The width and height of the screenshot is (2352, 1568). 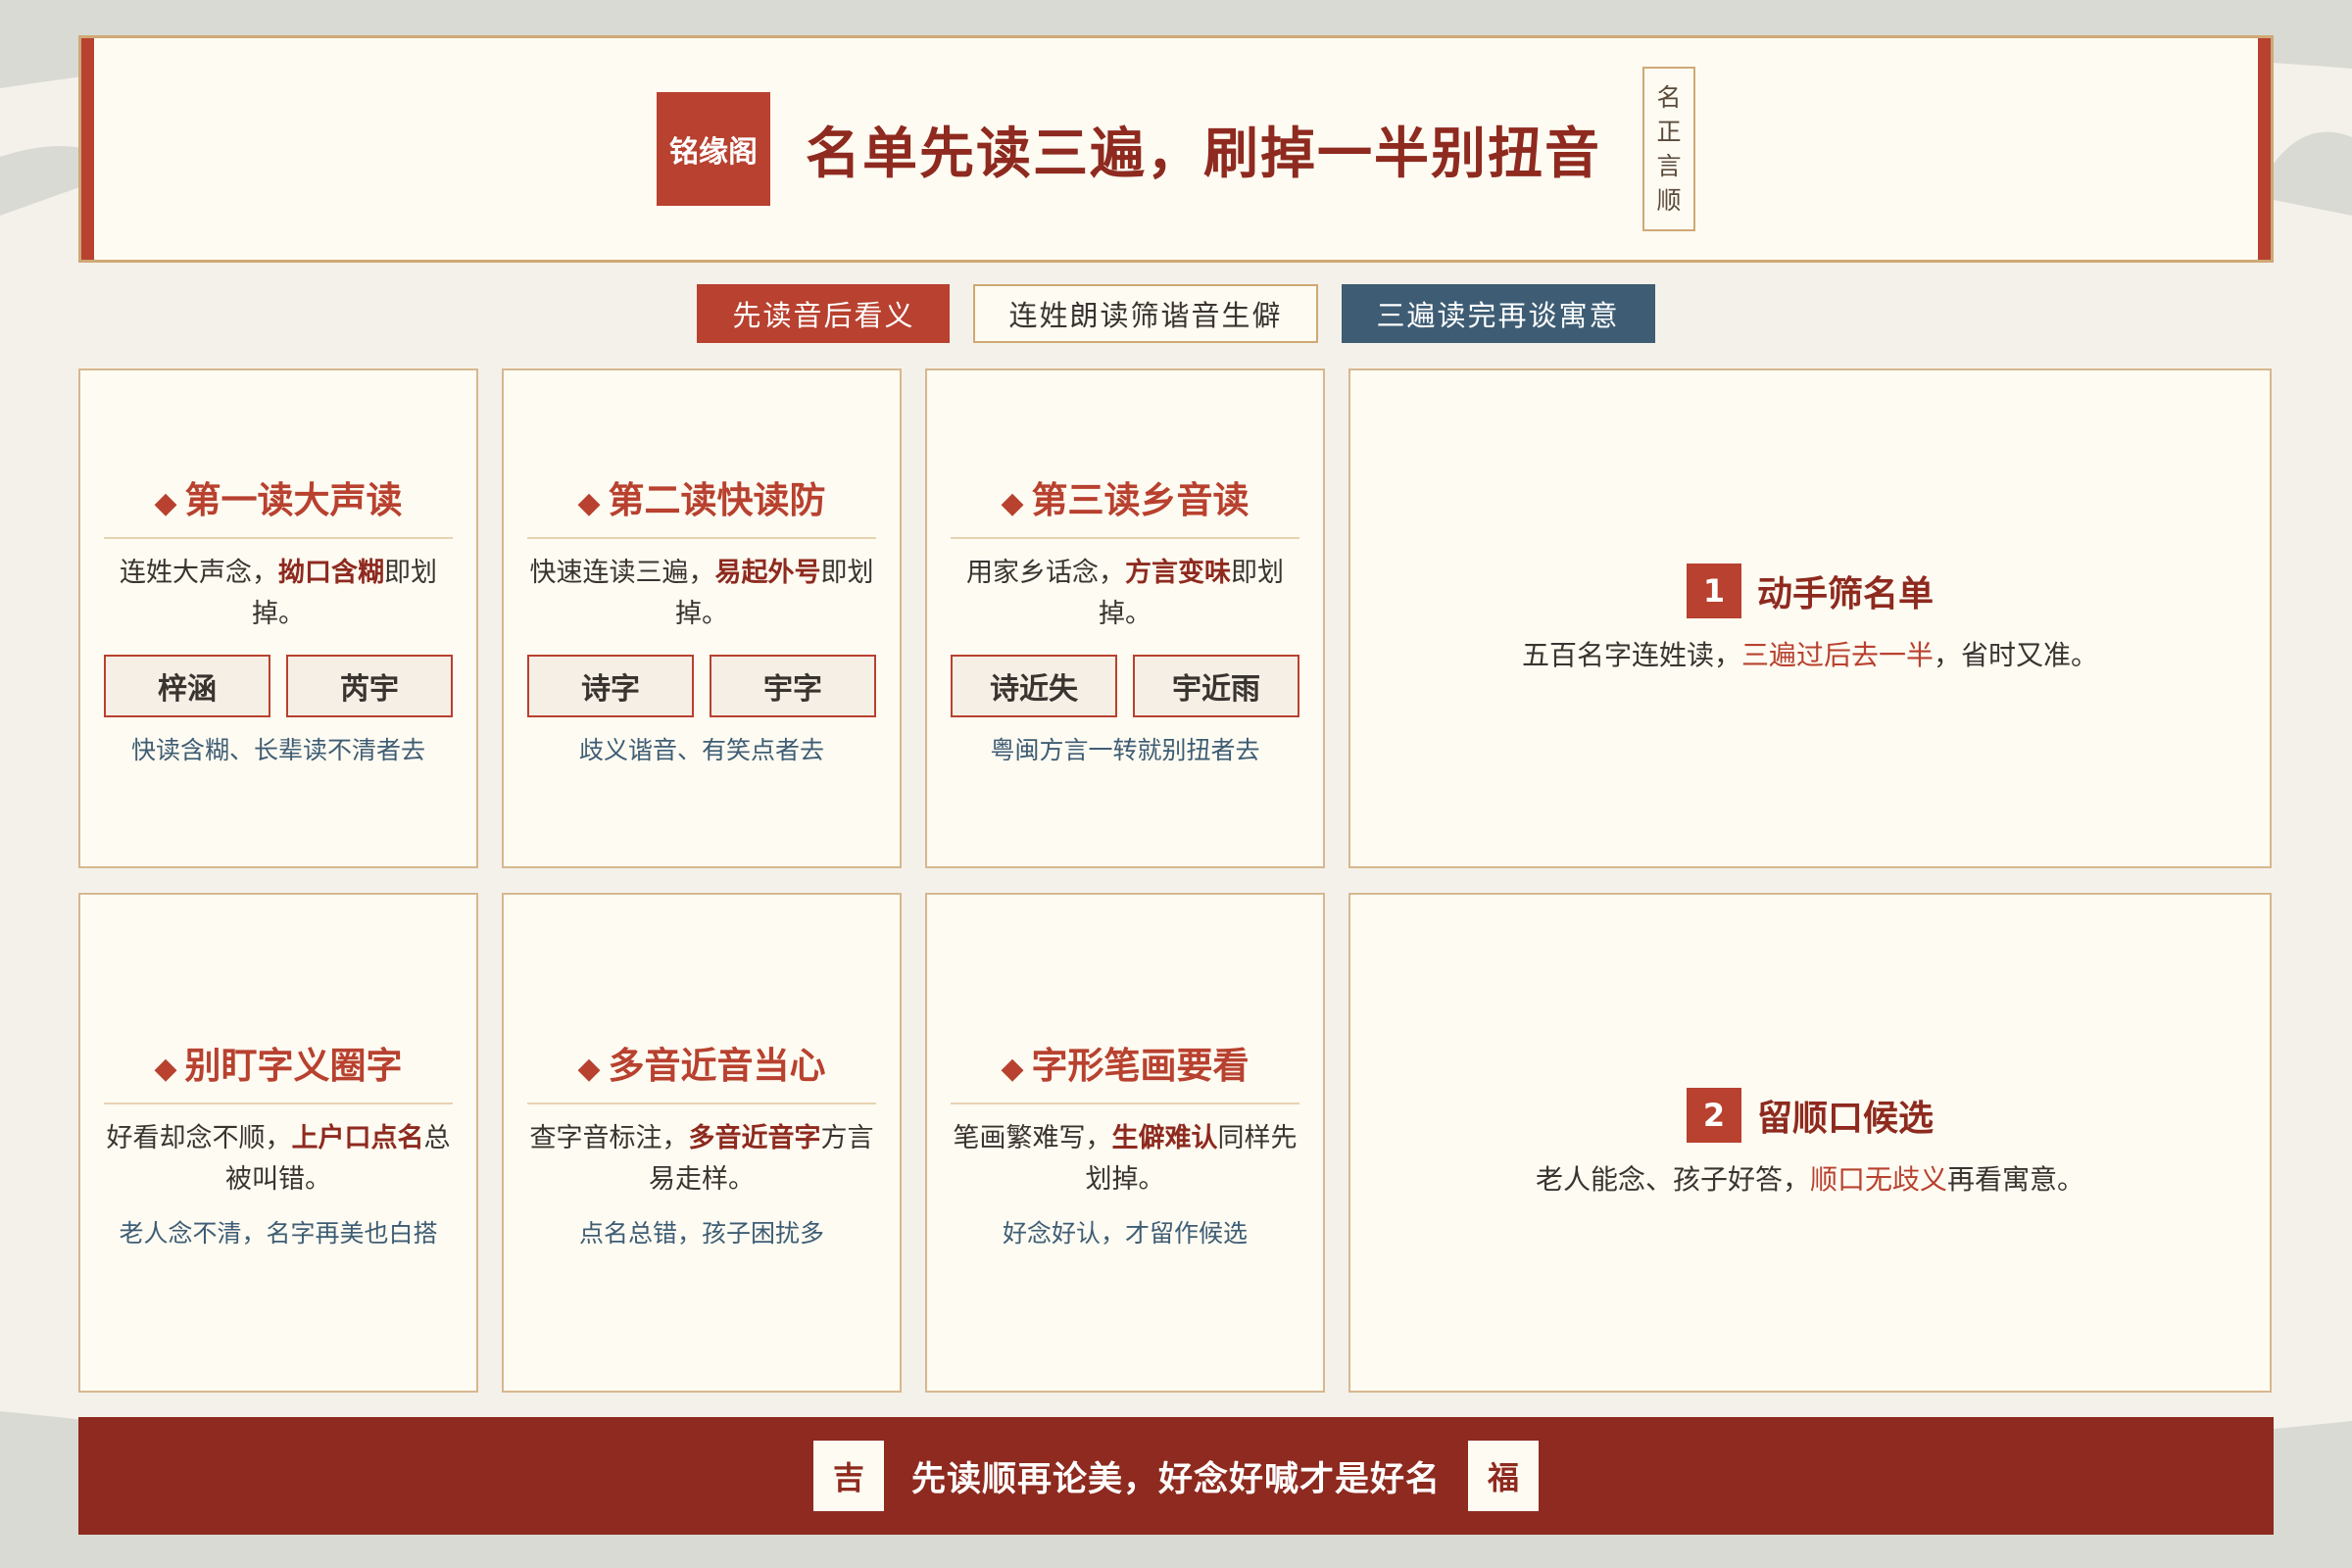 I want to click on vertical-motto: 名 正 言 顺, so click(x=1668, y=149).